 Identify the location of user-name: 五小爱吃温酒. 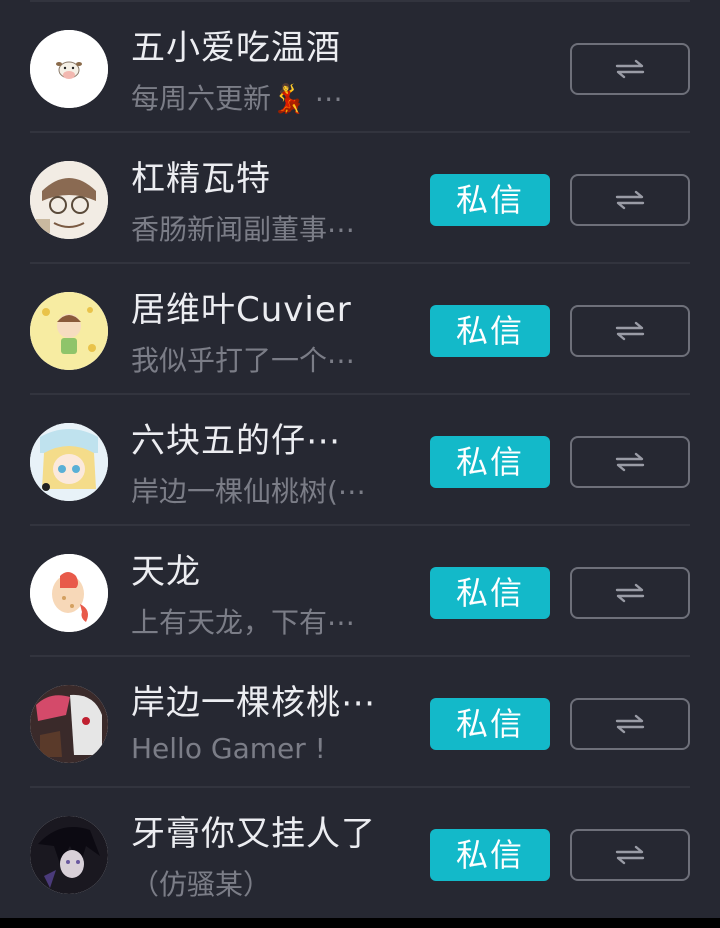
(236, 44).